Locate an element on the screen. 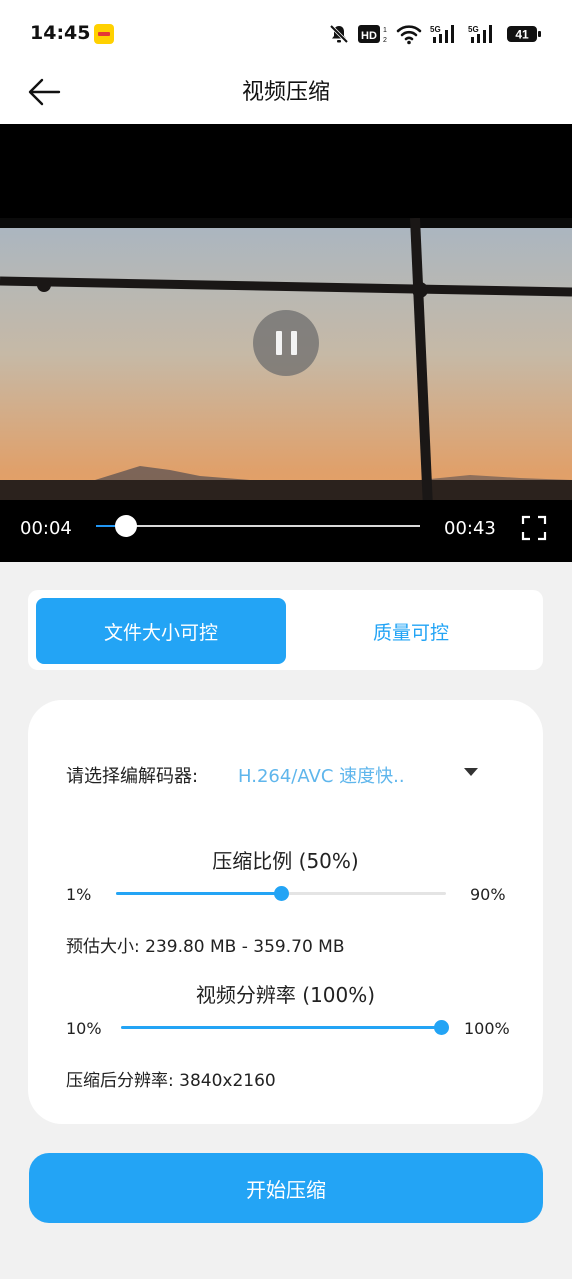  compression-slider-thumb is located at coordinates (281, 893).